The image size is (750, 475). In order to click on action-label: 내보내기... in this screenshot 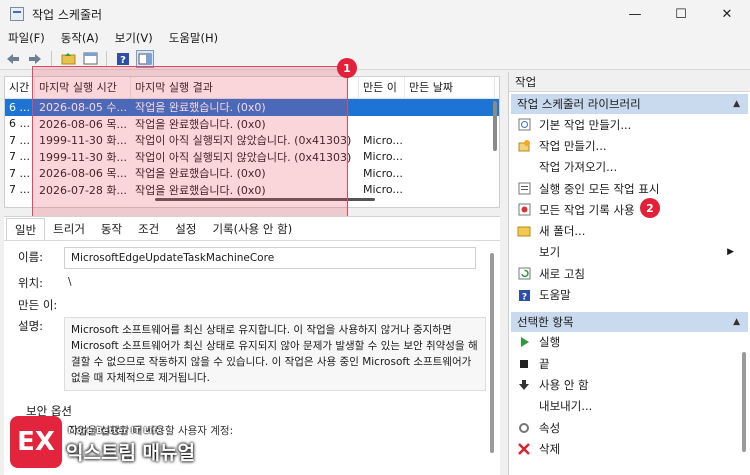, I will do `click(566, 406)`.